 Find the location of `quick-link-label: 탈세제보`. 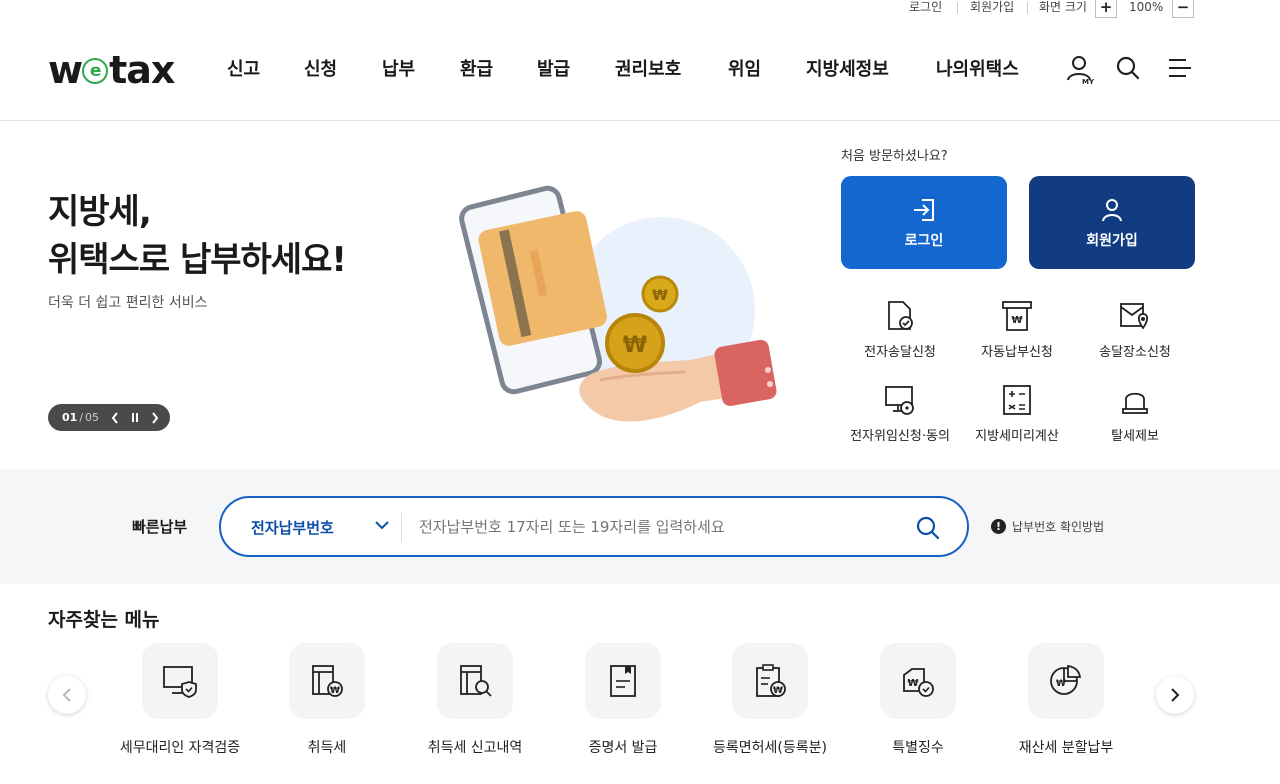

quick-link-label: 탈세제보 is located at coordinates (1135, 436).